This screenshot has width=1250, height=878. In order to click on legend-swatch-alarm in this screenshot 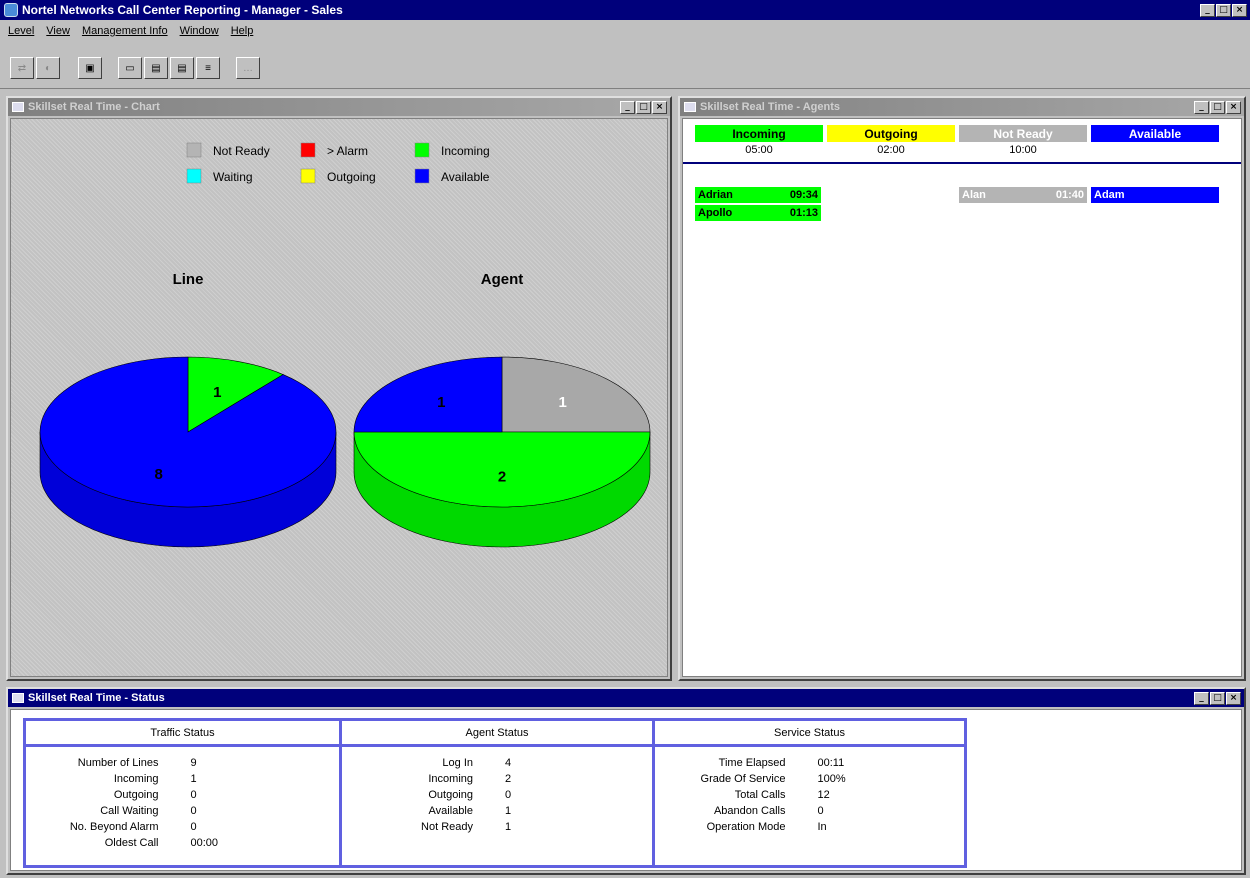, I will do `click(308, 150)`.